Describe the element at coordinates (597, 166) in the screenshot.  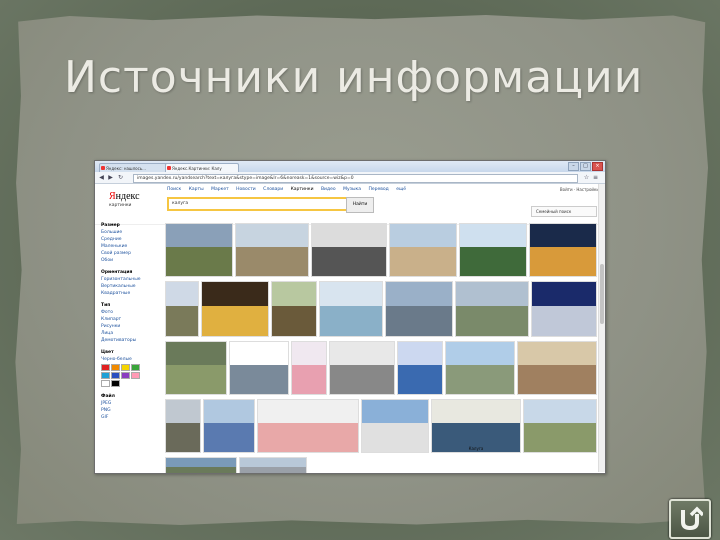
I see `close-button: ×` at that location.